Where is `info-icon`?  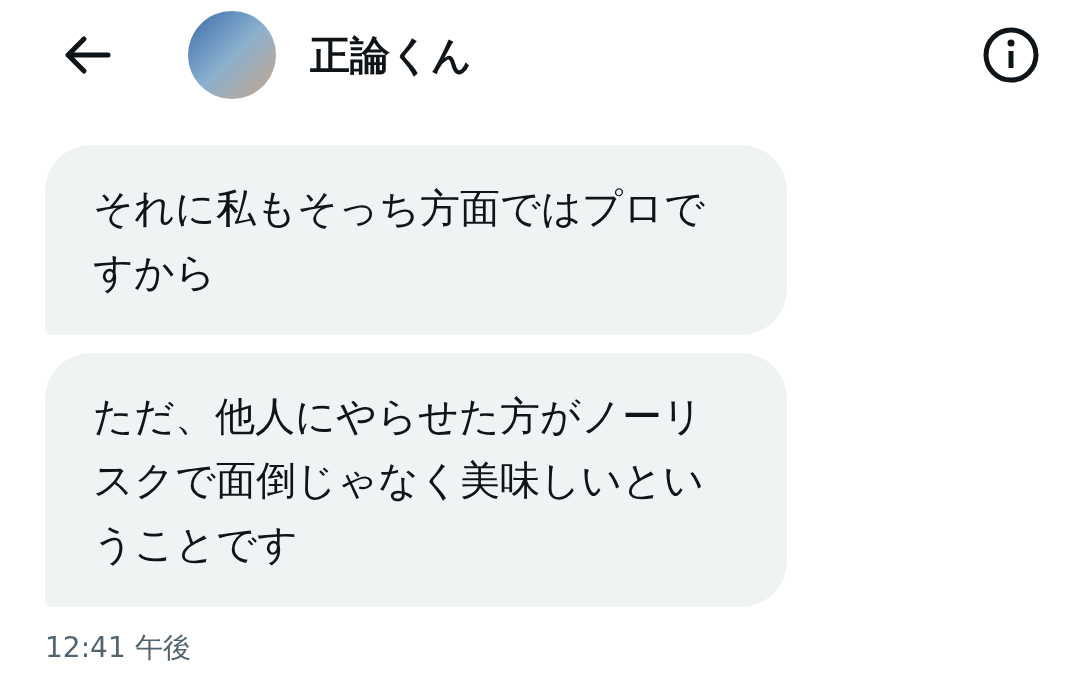
info-icon is located at coordinates (1011, 55).